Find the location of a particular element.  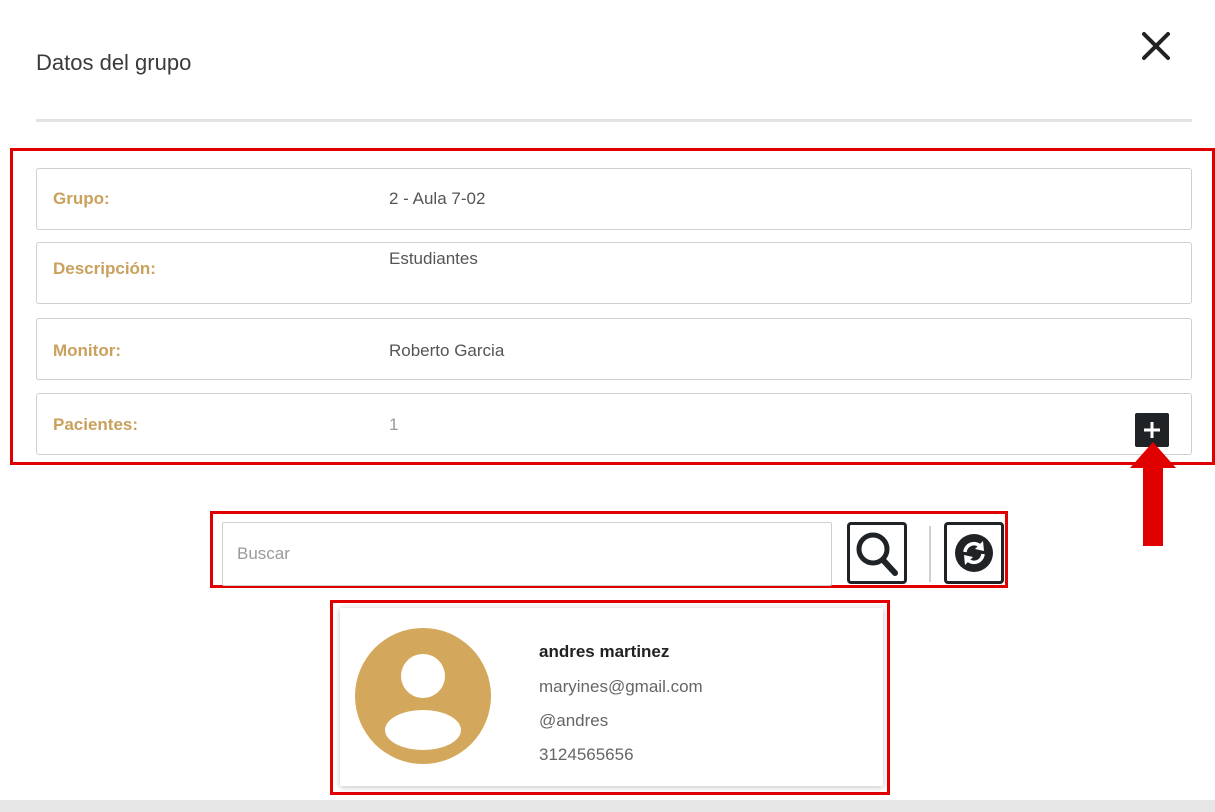

patient-username: @andres is located at coordinates (574, 720).